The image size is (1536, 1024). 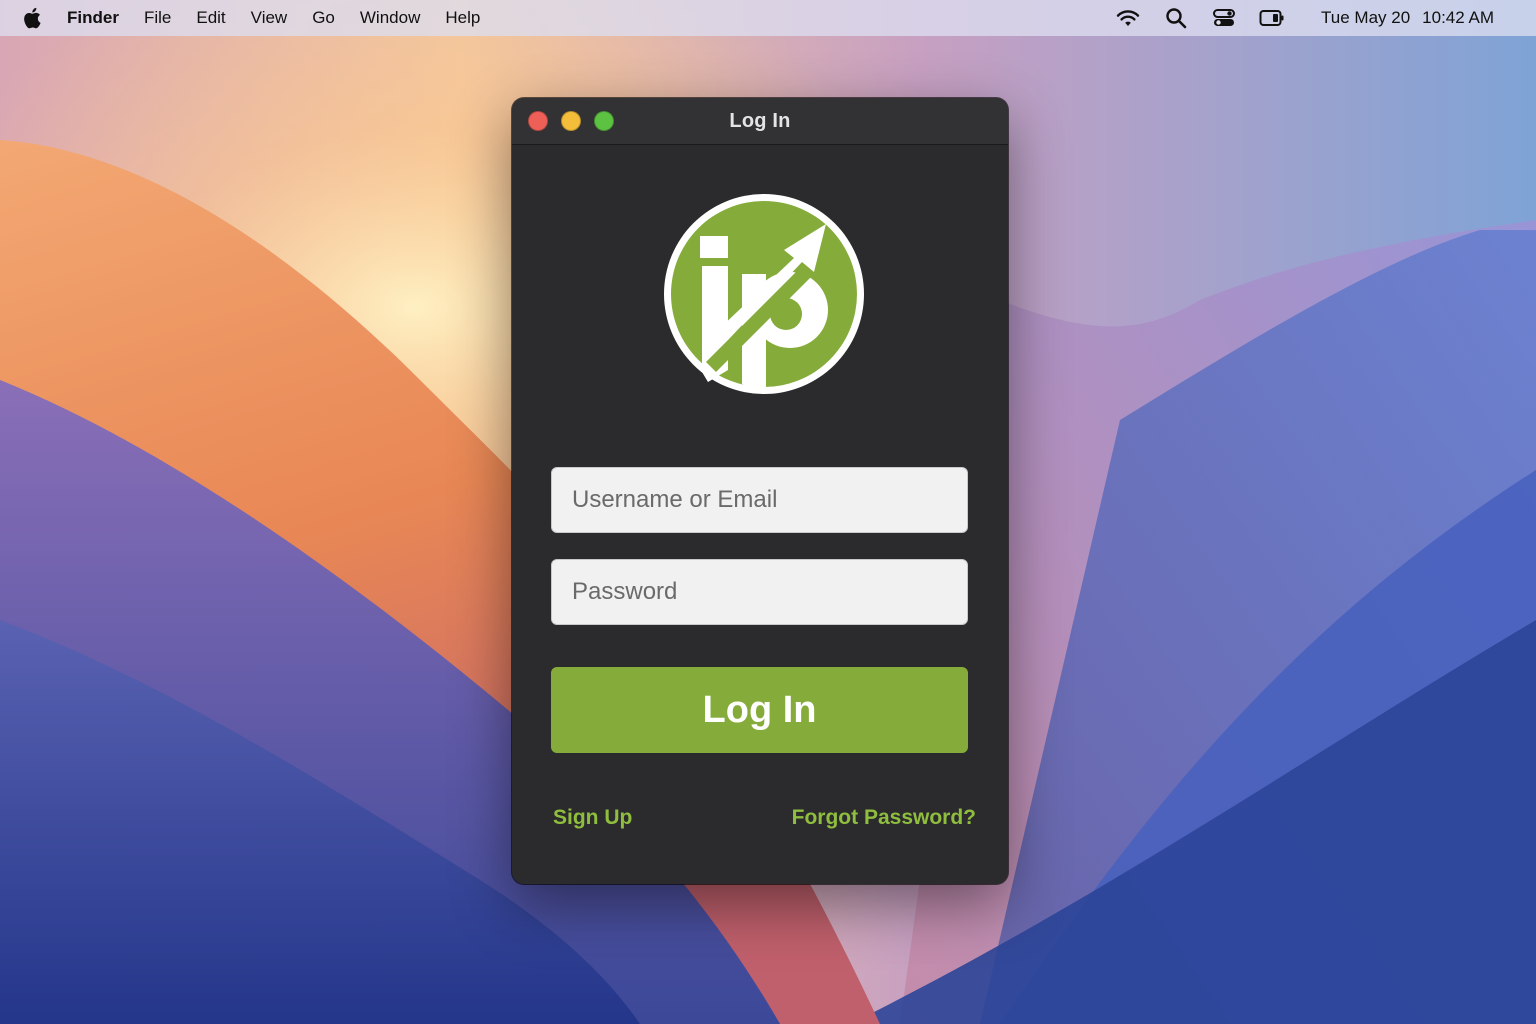 I want to click on battery-icon, so click(x=1272, y=18).